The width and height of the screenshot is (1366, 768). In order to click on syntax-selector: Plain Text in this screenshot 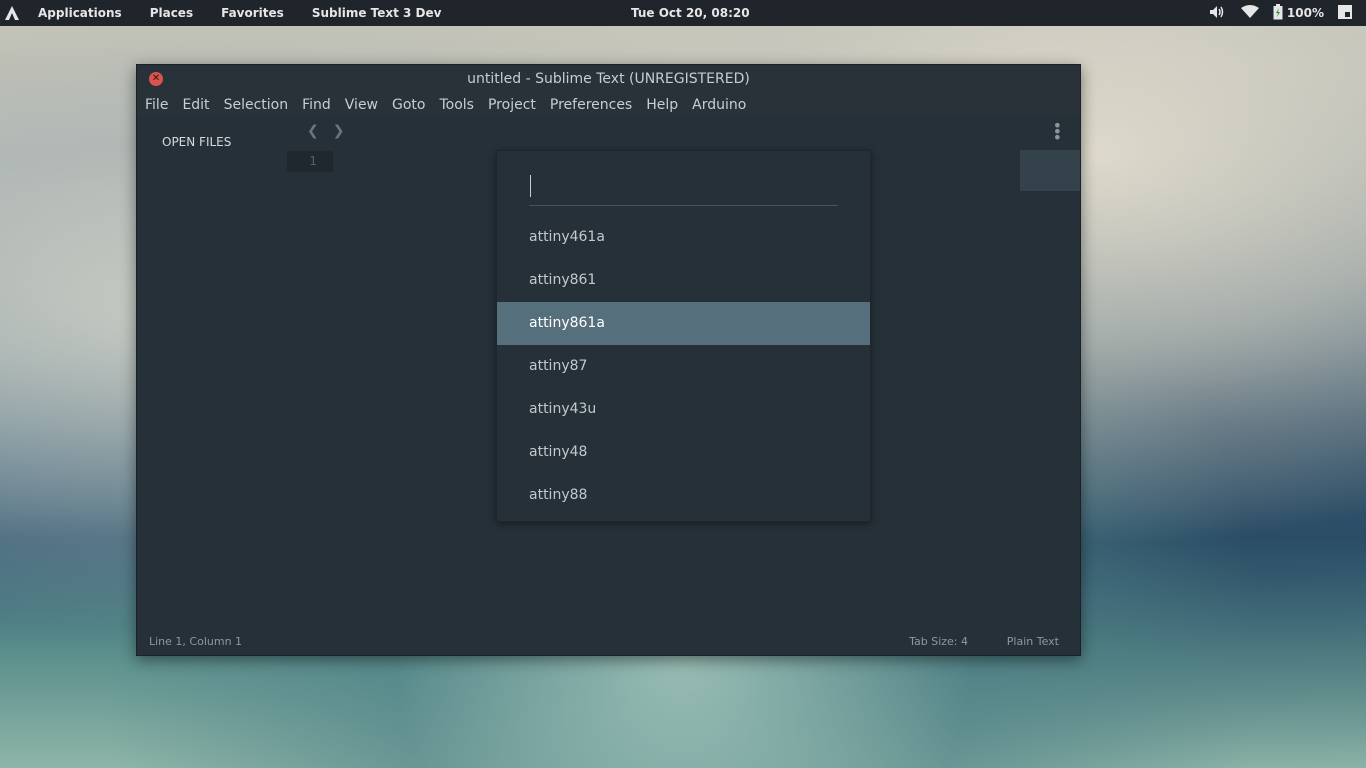, I will do `click(1033, 641)`.